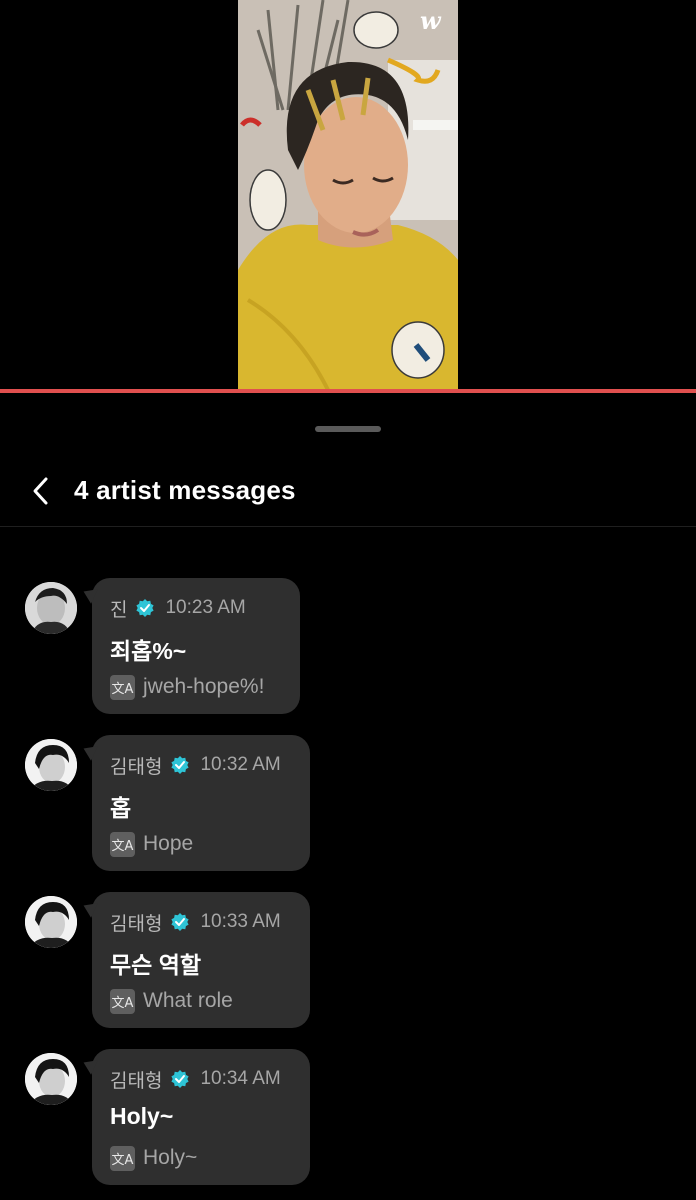  What do you see at coordinates (430, 20) in the screenshot?
I see `video-watermark: w` at bounding box center [430, 20].